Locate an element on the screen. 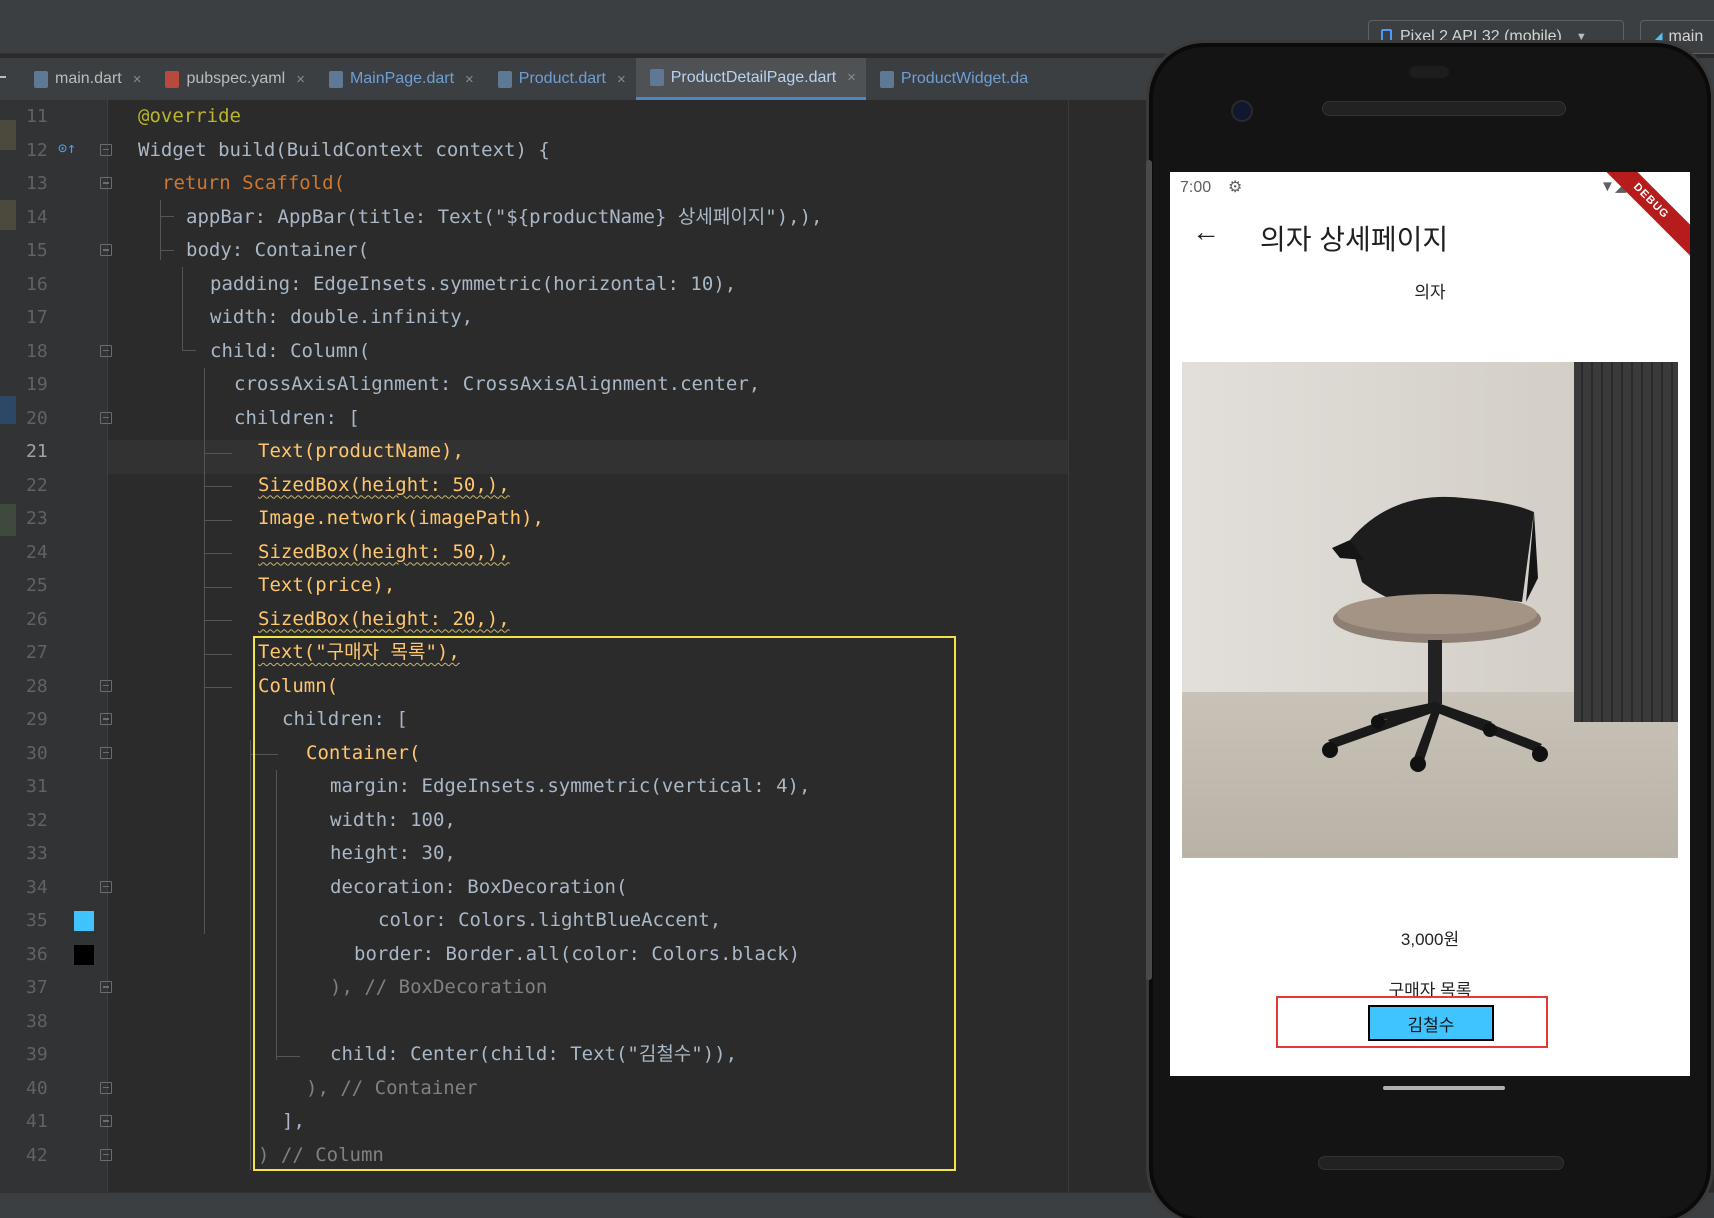 The width and height of the screenshot is (1714, 1218). code-text: height: 30, is located at coordinates (393, 853).